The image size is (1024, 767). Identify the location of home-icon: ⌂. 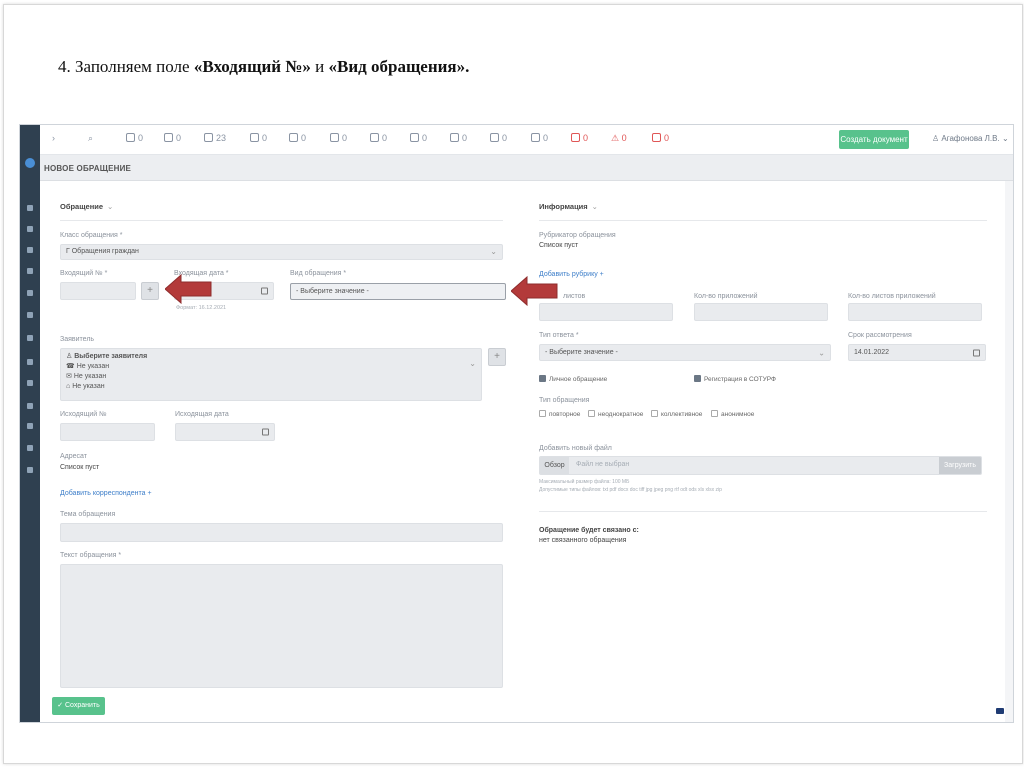
(68, 386).